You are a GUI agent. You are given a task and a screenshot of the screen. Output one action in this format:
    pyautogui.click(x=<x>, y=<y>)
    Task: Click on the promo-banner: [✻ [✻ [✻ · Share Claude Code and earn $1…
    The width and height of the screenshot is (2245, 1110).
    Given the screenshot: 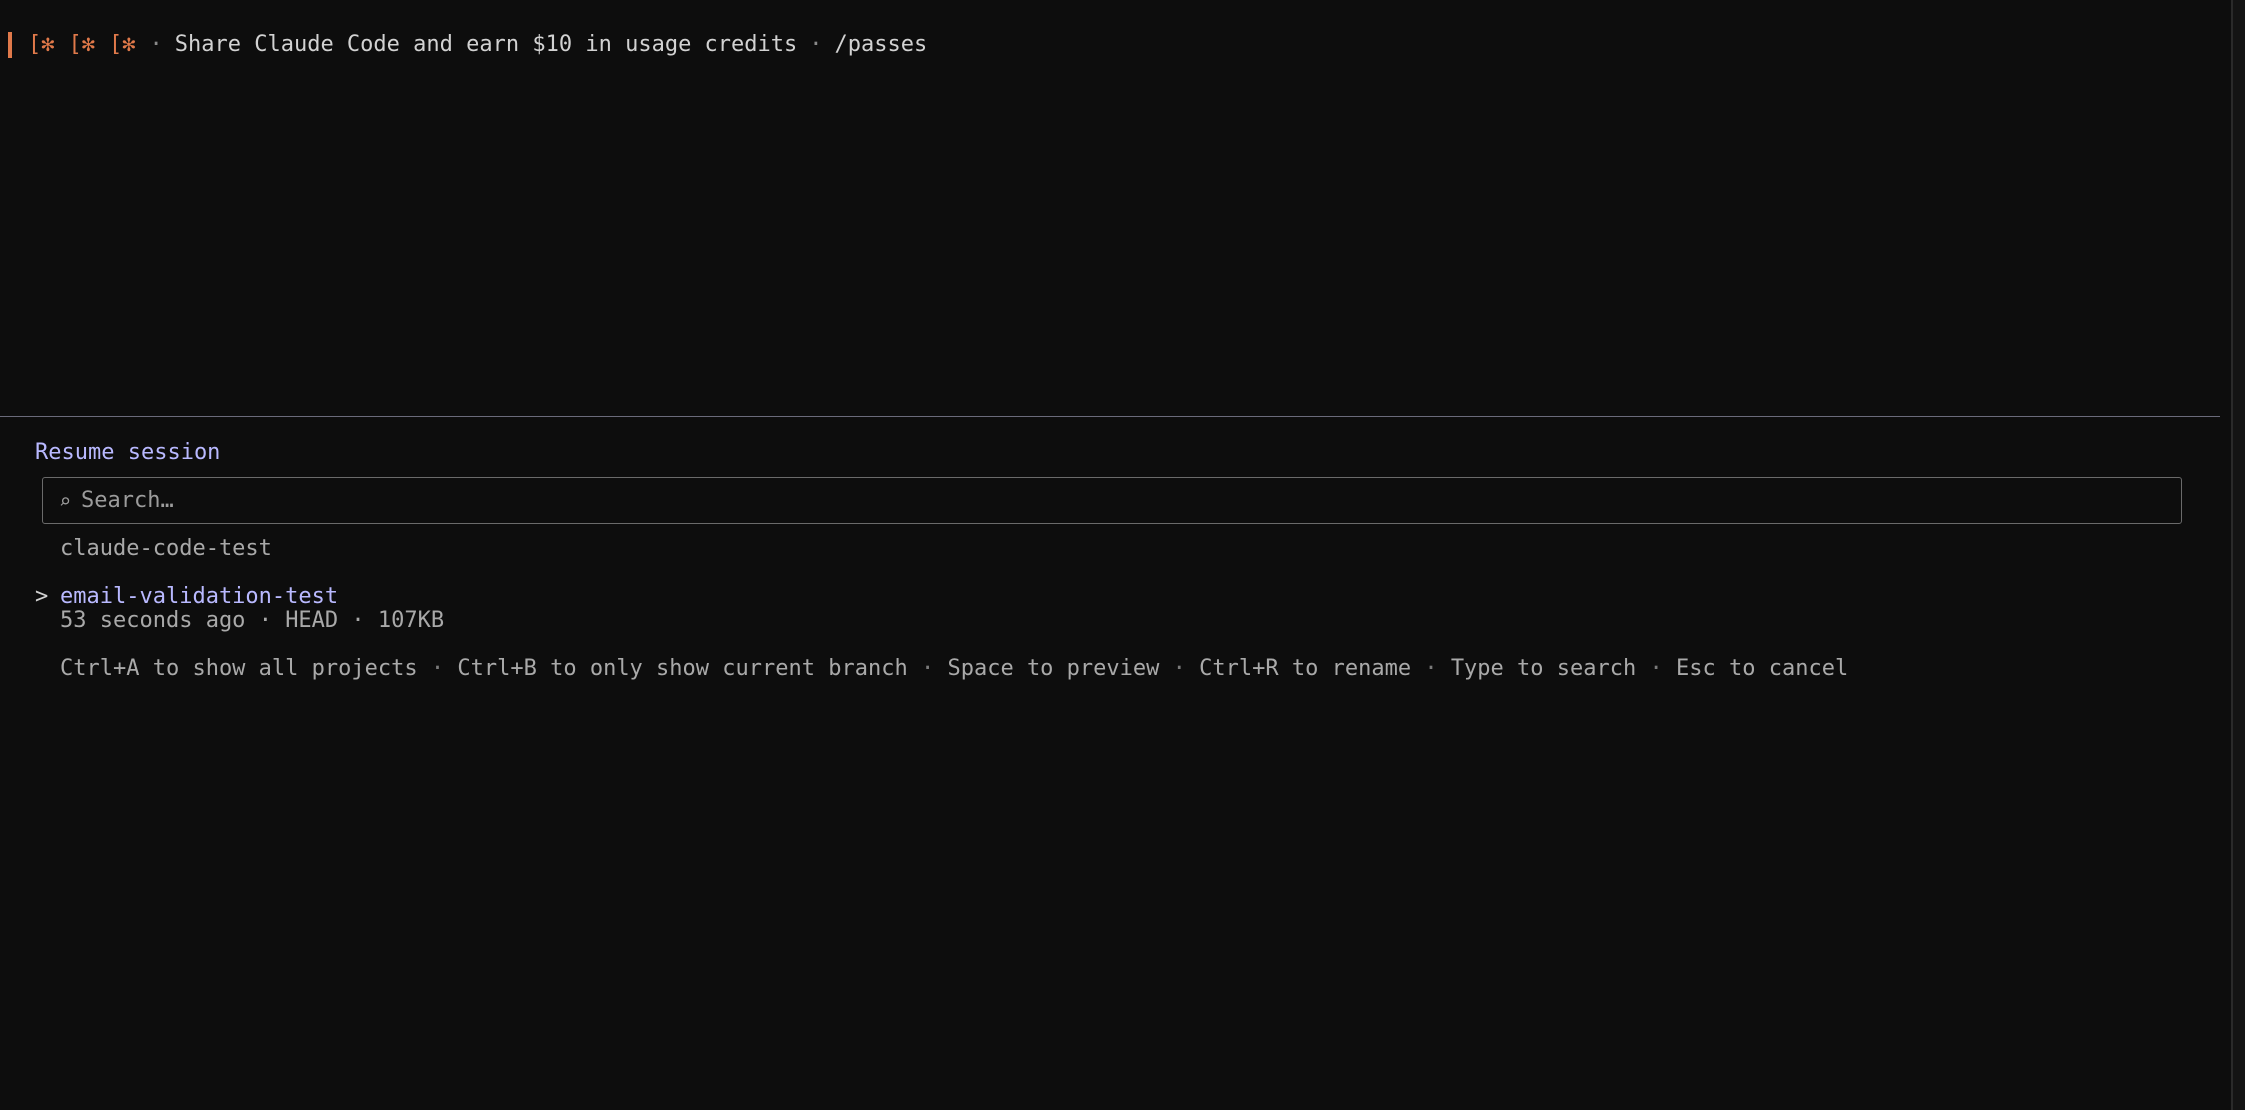 What is the action you would take?
    pyautogui.click(x=467, y=45)
    